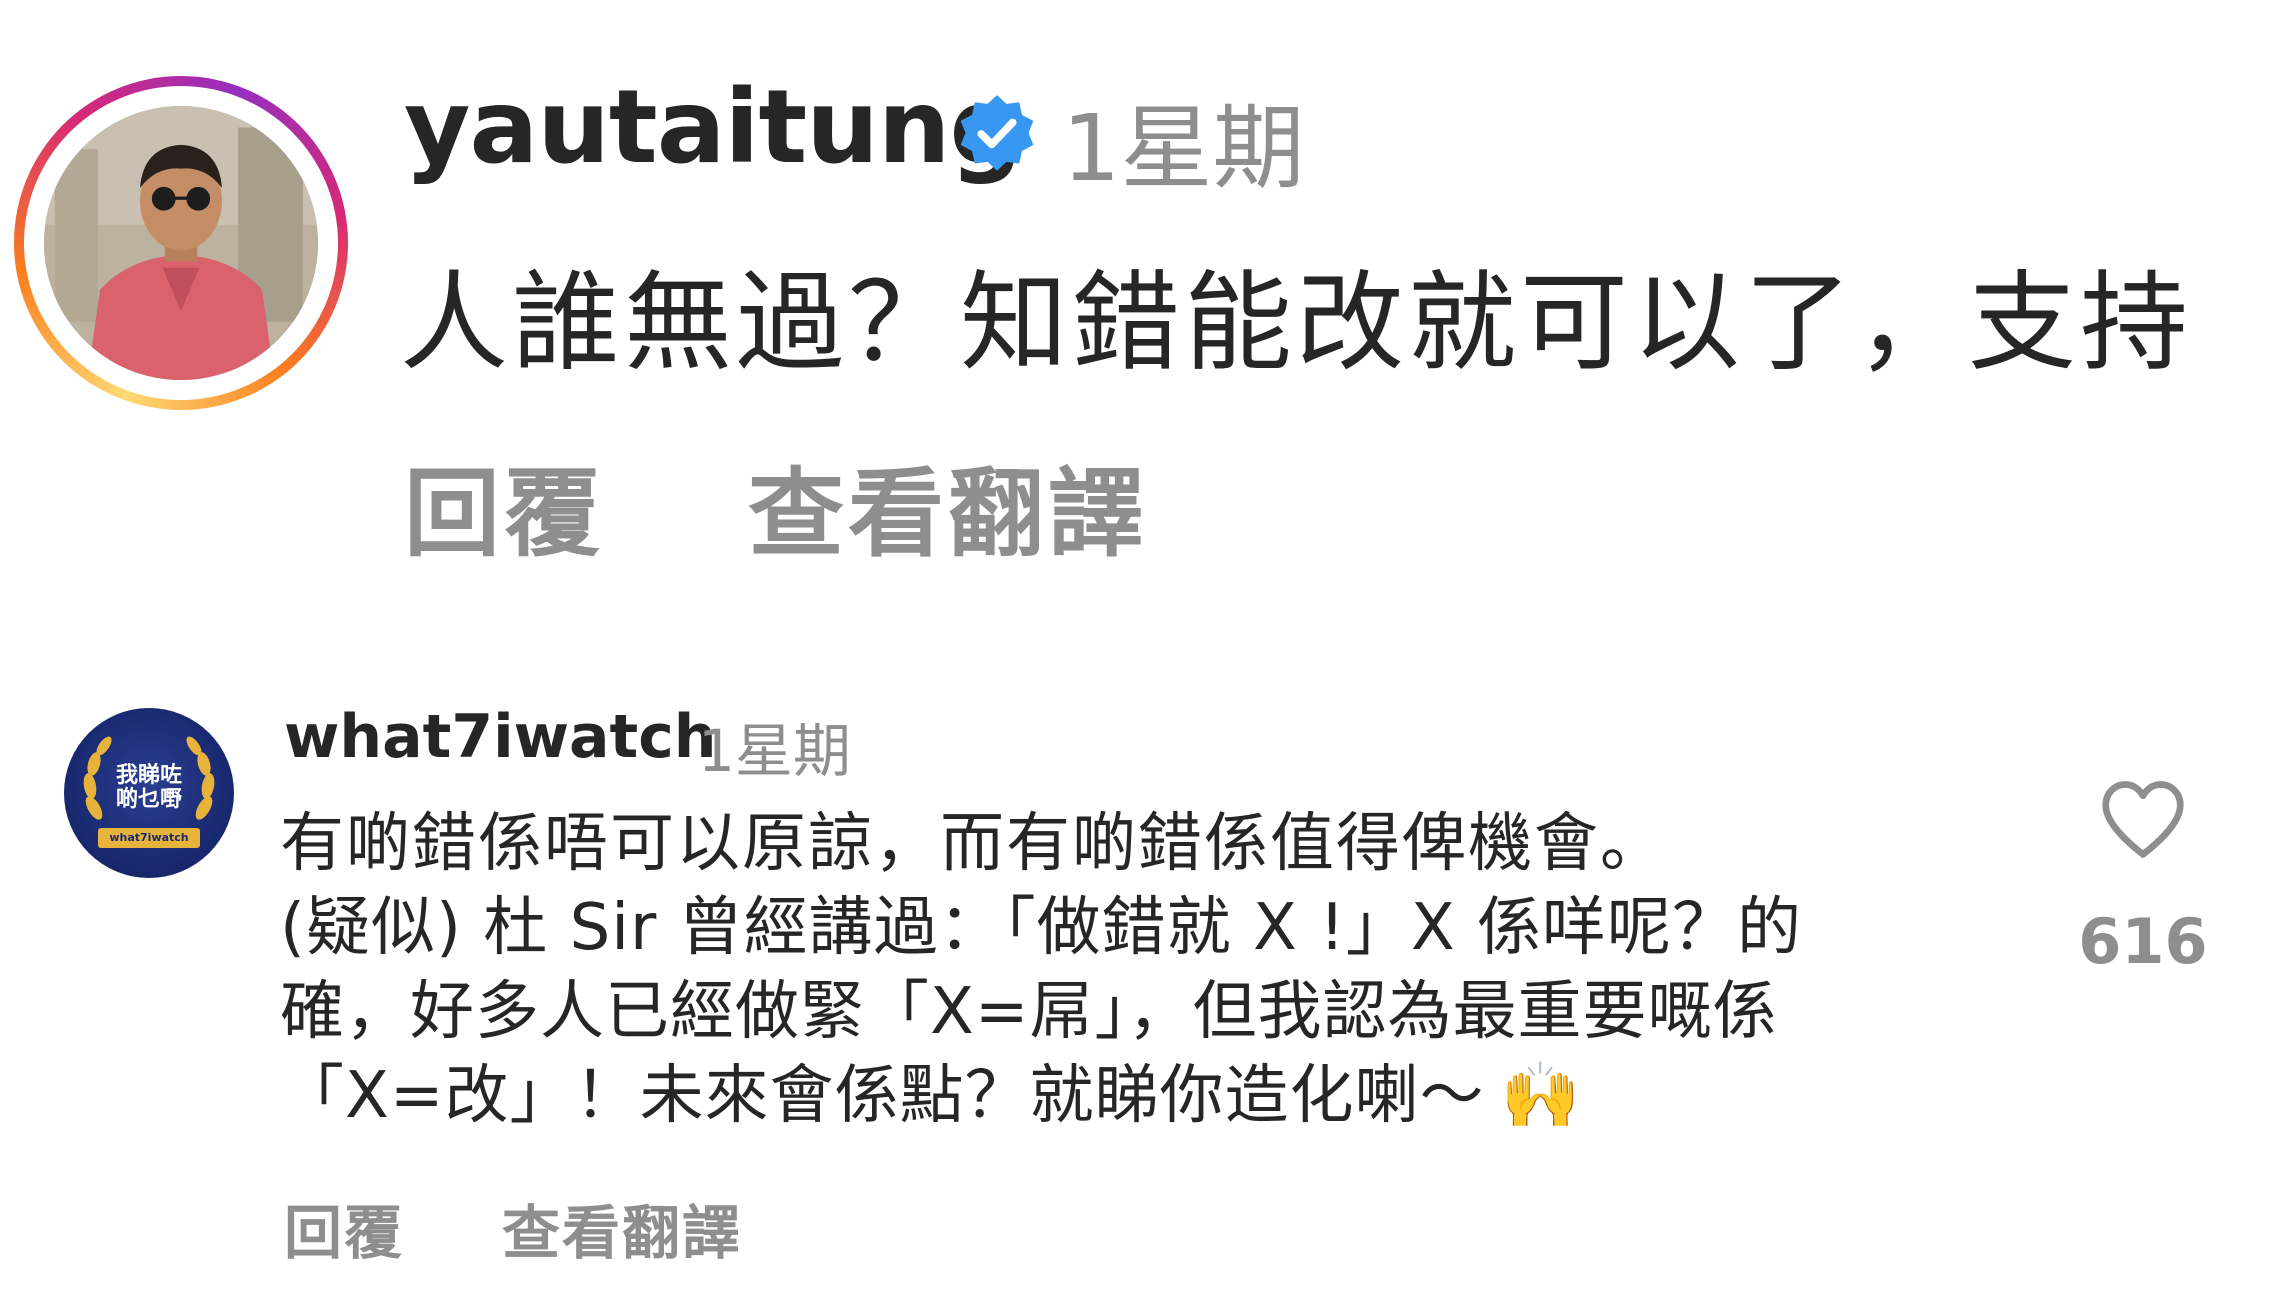 This screenshot has height=1290, width=2293. What do you see at coordinates (882, 1096) in the screenshot?
I see `reply-text-segment: 「X=改」！未來會係點？就睇你造化喇～` at bounding box center [882, 1096].